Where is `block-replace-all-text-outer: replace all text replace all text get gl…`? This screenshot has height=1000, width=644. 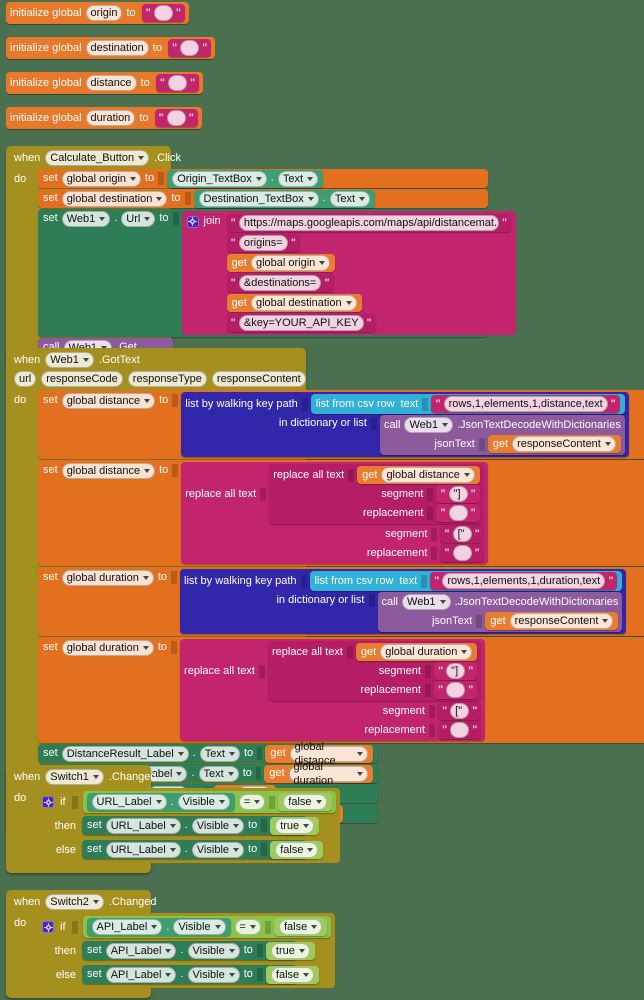
block-replace-all-text-outer: replace all text replace all text get gl… is located at coordinates (334, 513).